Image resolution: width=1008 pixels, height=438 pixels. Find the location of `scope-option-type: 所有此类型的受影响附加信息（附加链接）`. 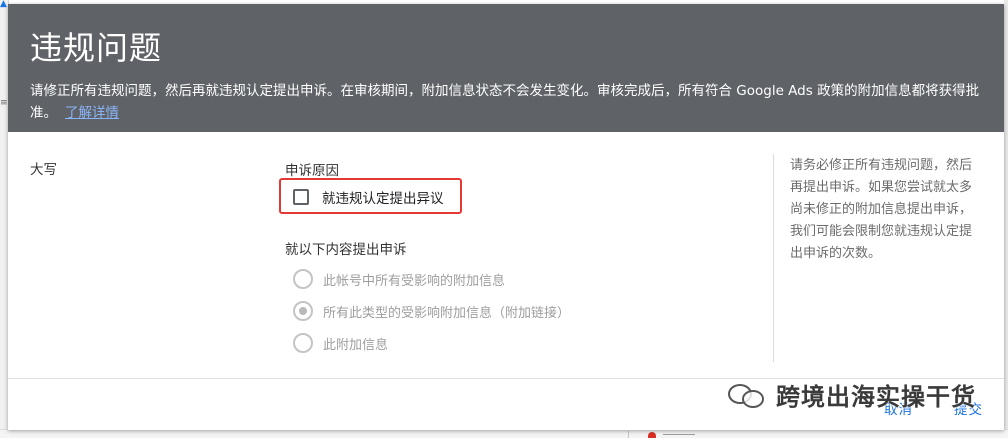

scope-option-type: 所有此类型的受影响附加信息（附加链接） is located at coordinates (431, 311).